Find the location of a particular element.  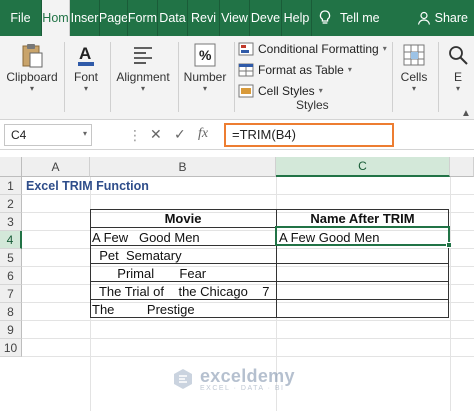

header-movie: Movie is located at coordinates (183, 218).